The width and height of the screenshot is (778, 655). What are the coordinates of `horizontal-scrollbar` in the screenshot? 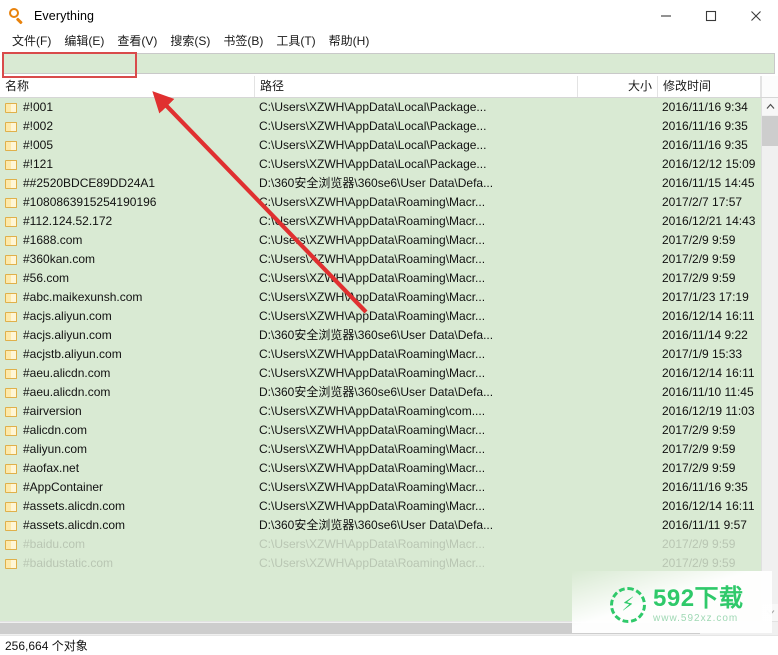 It's located at (389, 628).